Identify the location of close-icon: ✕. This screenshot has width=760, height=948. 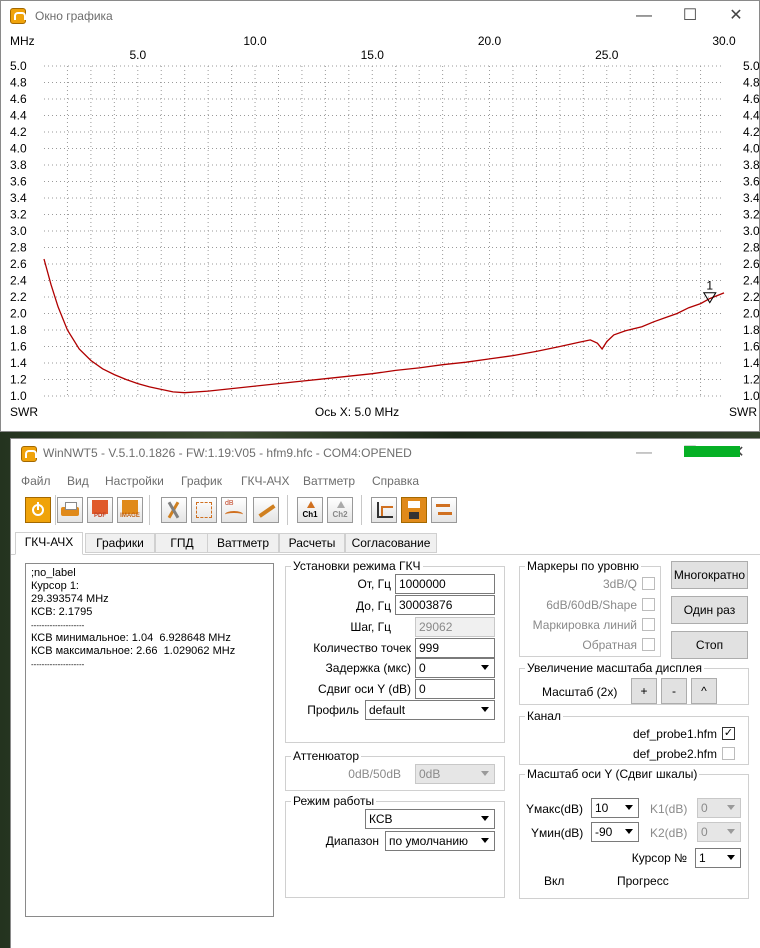
(736, 16).